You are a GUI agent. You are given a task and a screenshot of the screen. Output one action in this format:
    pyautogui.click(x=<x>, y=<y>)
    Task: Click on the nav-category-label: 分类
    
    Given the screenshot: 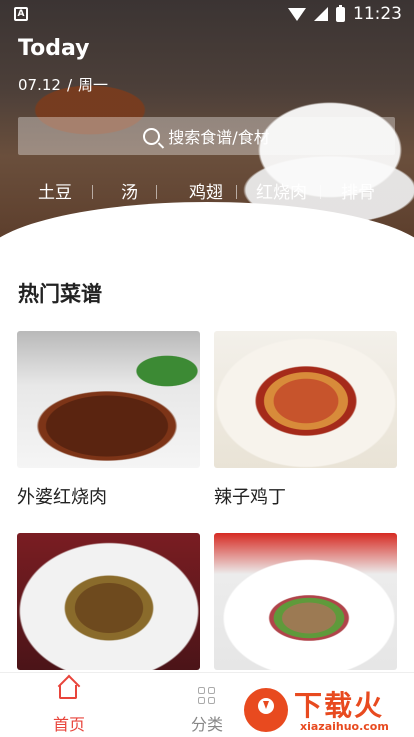 What is the action you would take?
    pyautogui.click(x=206, y=724)
    